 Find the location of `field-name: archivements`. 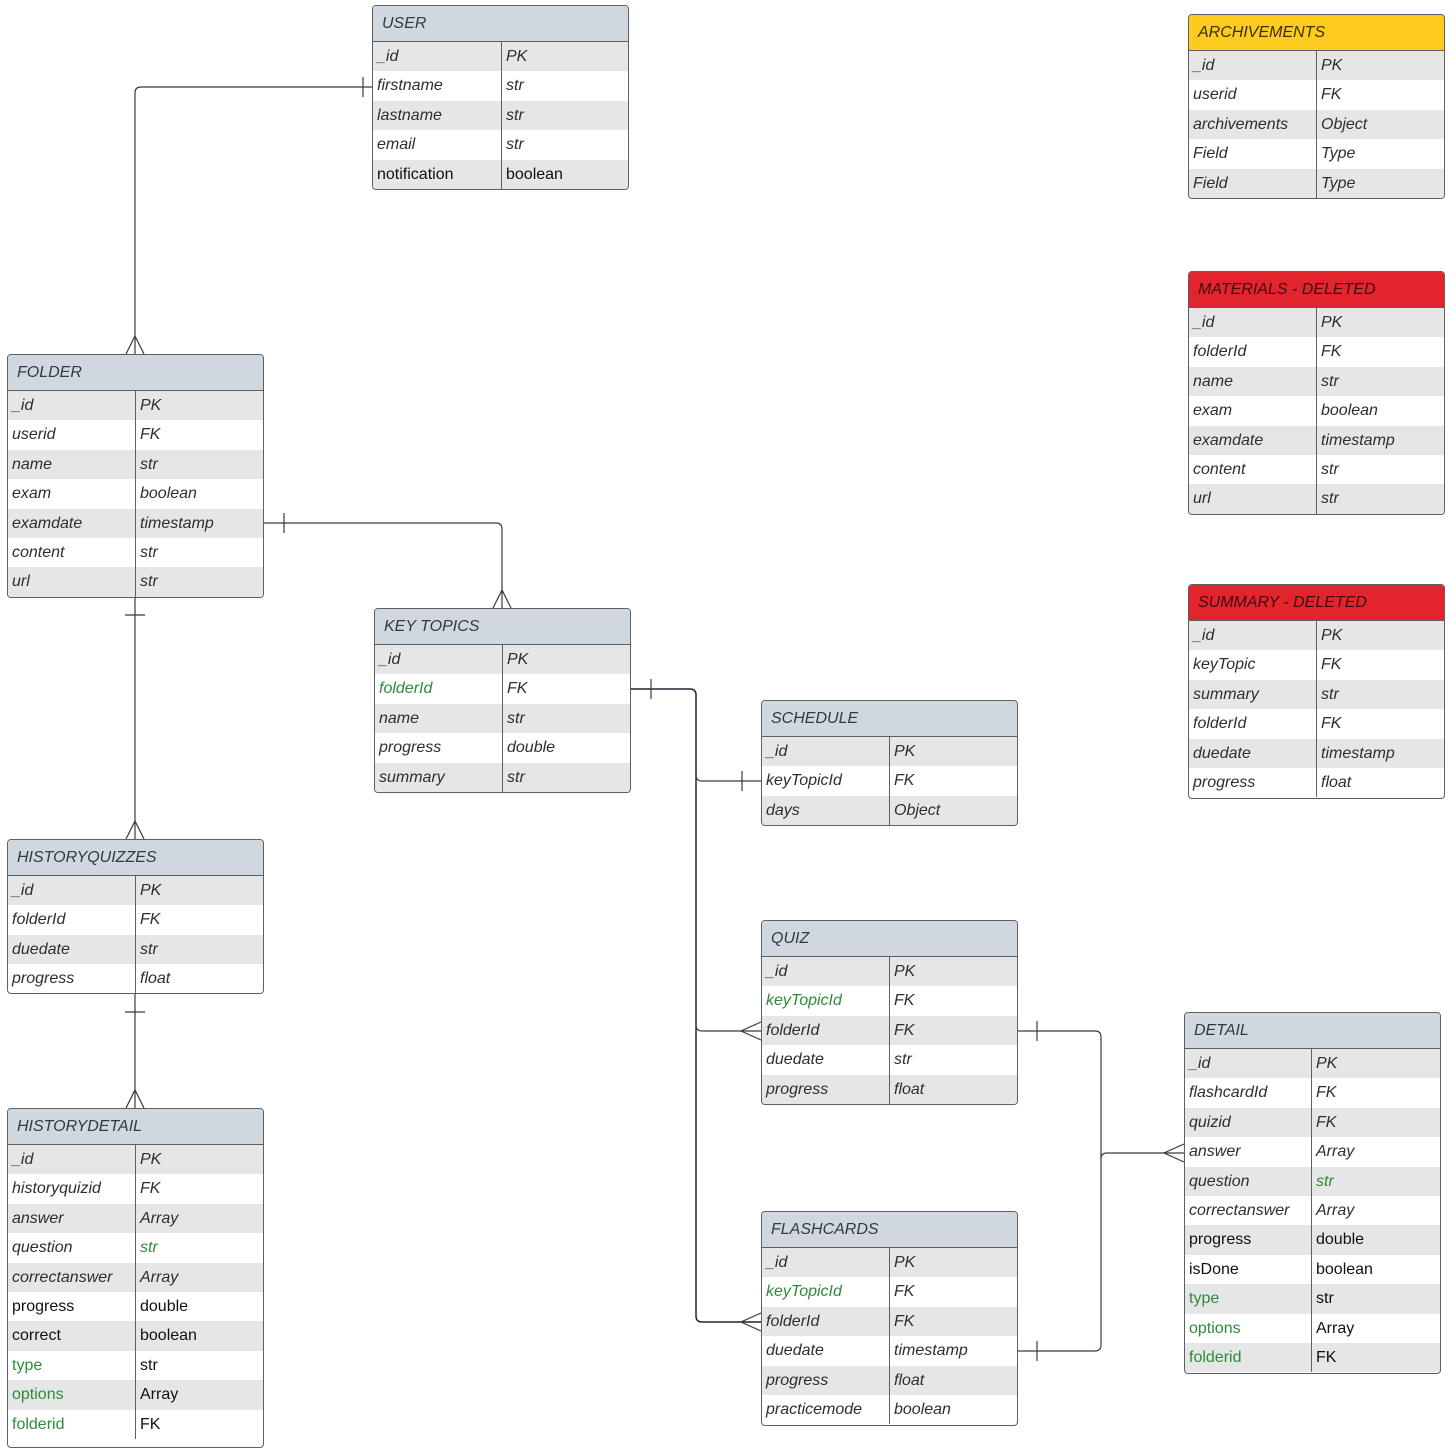

field-name: archivements is located at coordinates (1241, 124).